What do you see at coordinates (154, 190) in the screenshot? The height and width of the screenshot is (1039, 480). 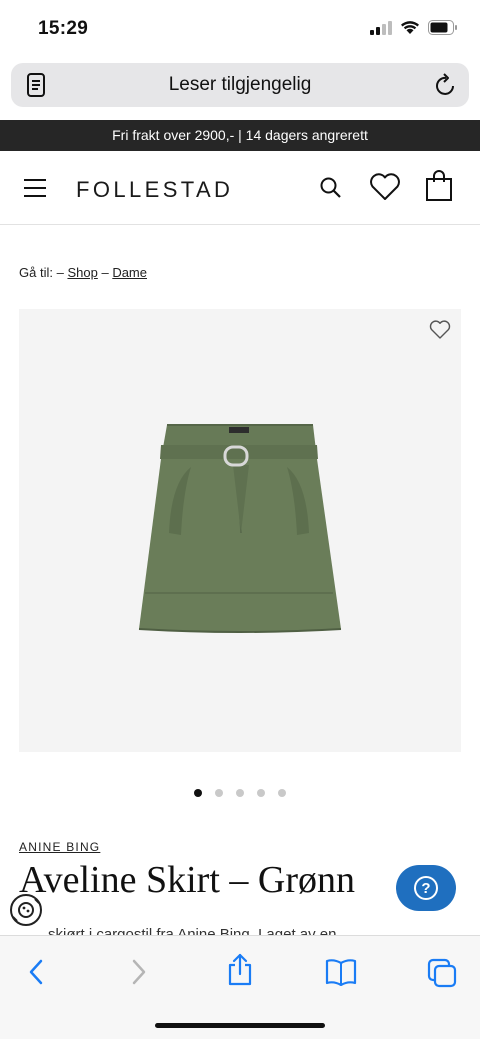 I see `site-logo: FOLLESTAD` at bounding box center [154, 190].